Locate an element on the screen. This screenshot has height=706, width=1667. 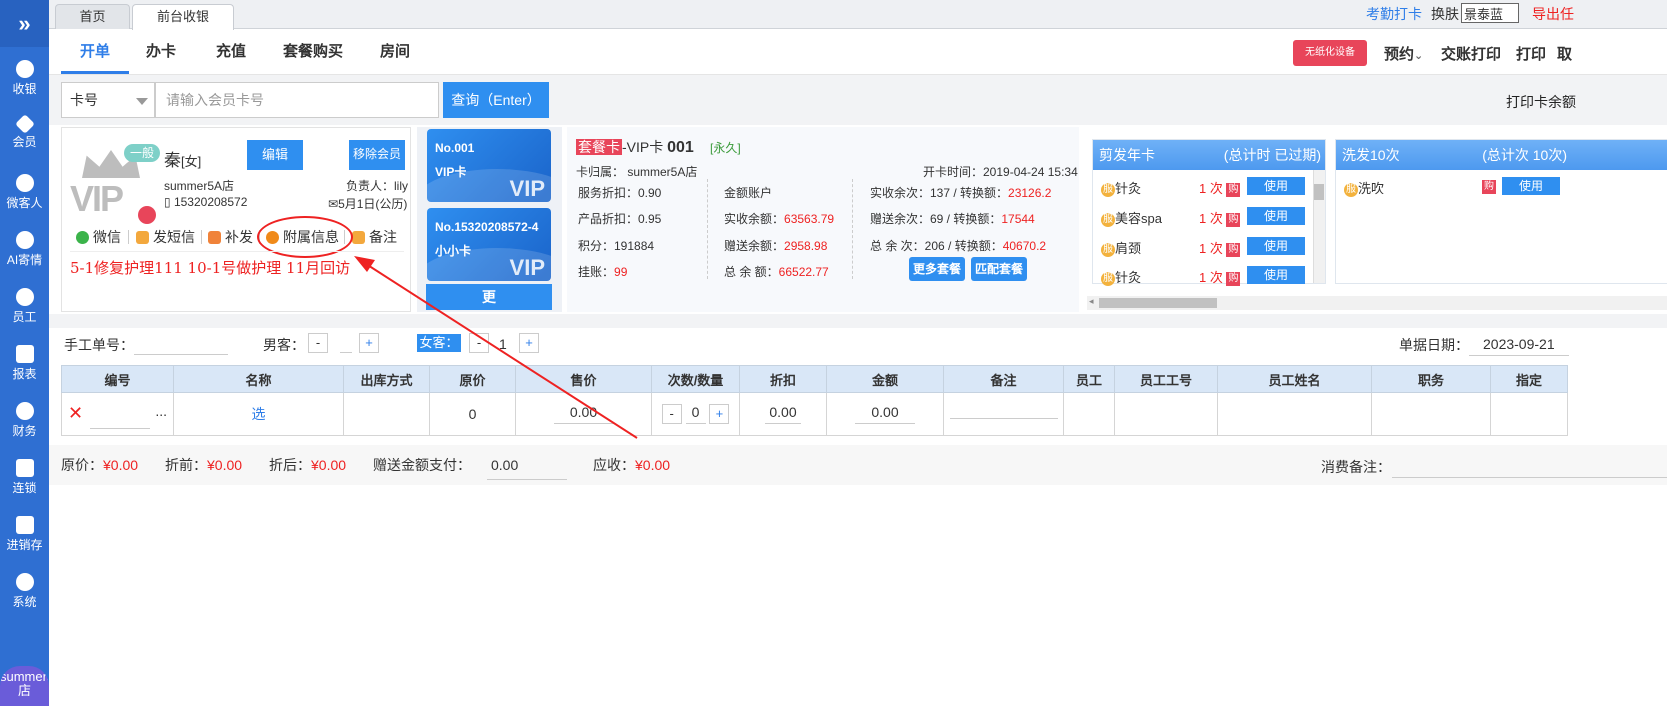
sidebar-item-staff: 员工 is located at coordinates (24, 306).